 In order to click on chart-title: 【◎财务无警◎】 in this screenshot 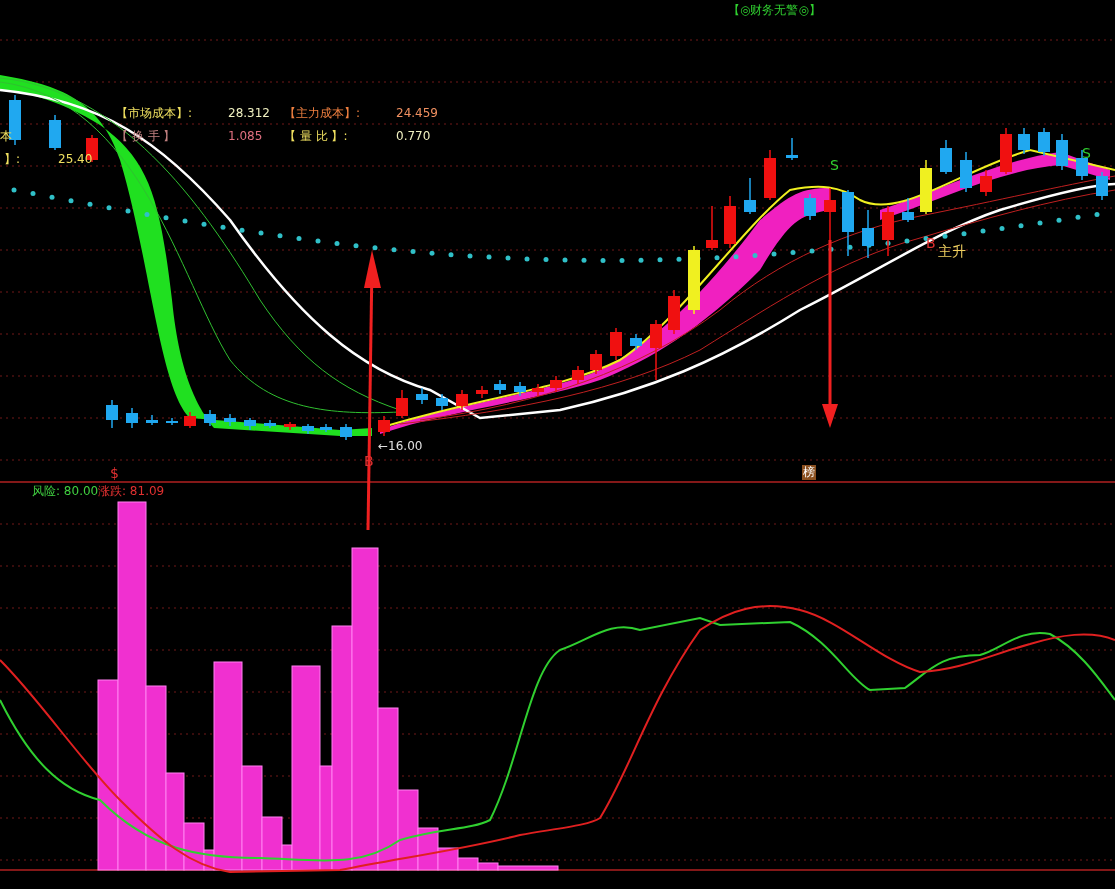, I will do `click(774, 10)`.